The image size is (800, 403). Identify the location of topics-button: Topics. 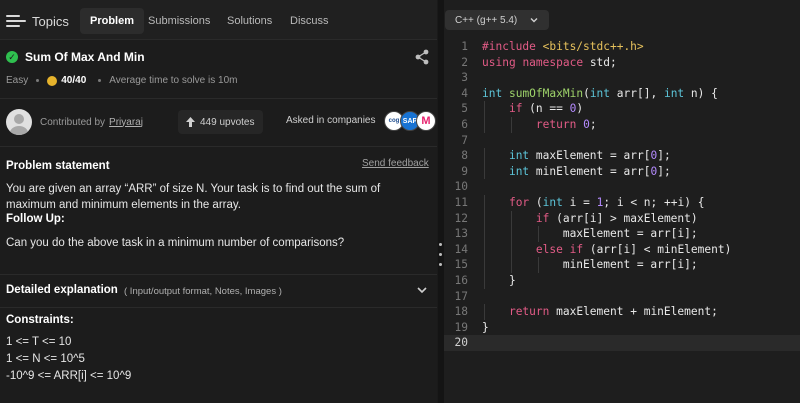
(37, 21).